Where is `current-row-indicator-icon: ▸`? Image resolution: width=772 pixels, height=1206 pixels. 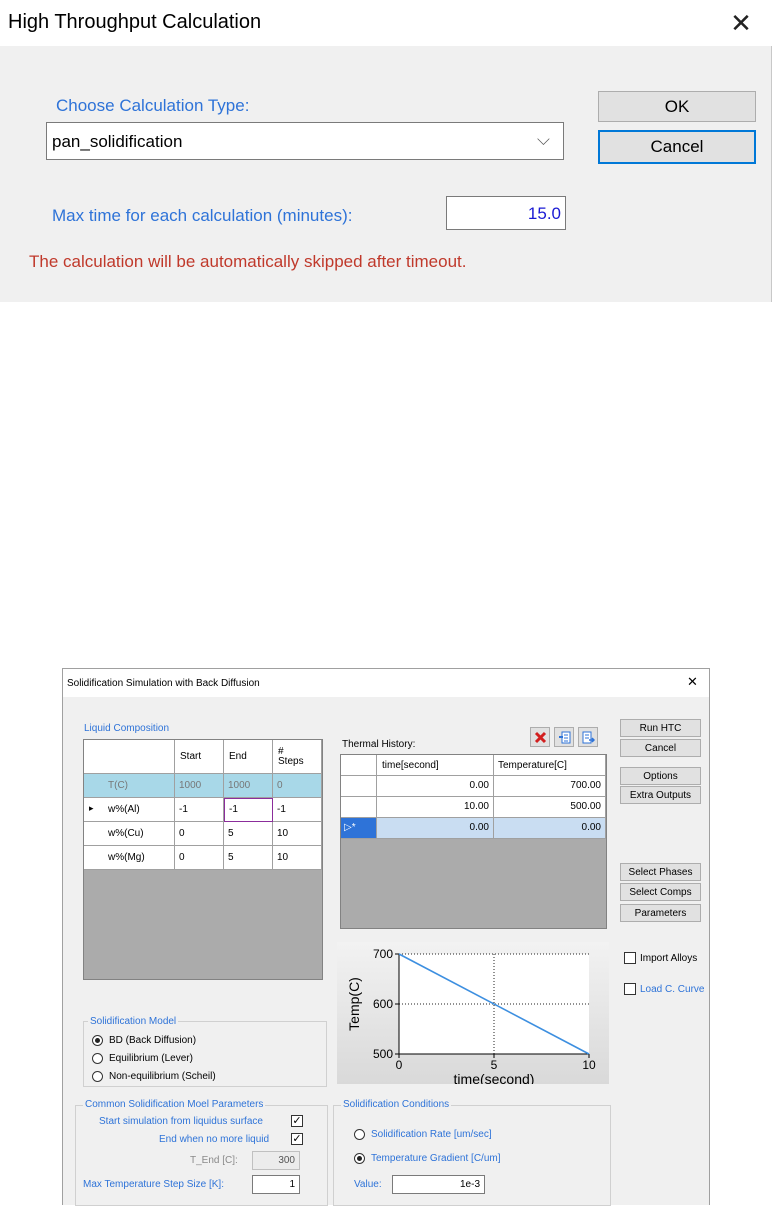
current-row-indicator-icon: ▸ is located at coordinates (91, 808).